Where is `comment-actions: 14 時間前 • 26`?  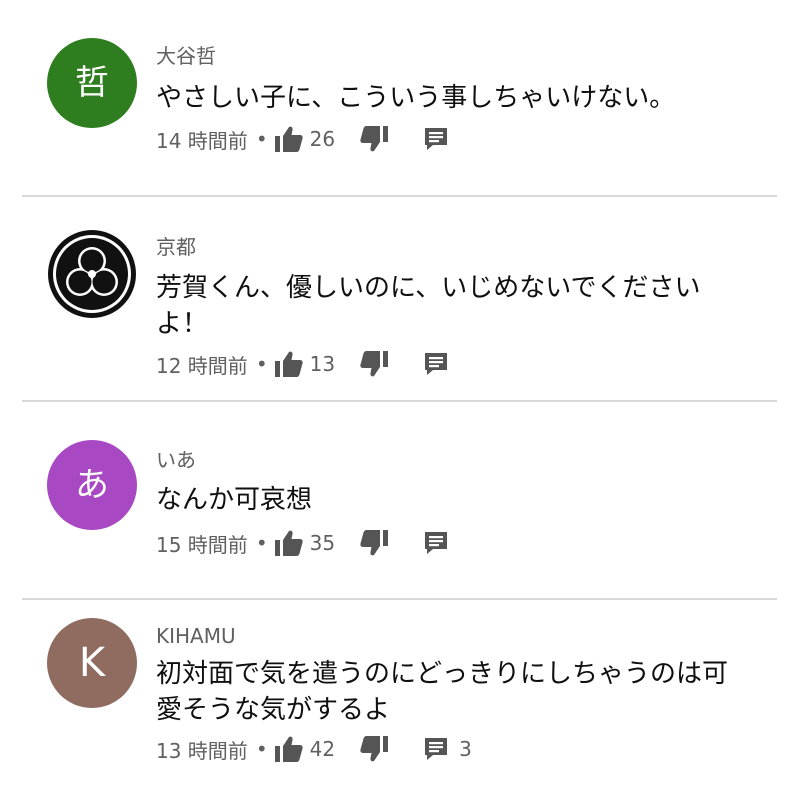 comment-actions: 14 時間前 • 26 is located at coordinates (302, 139).